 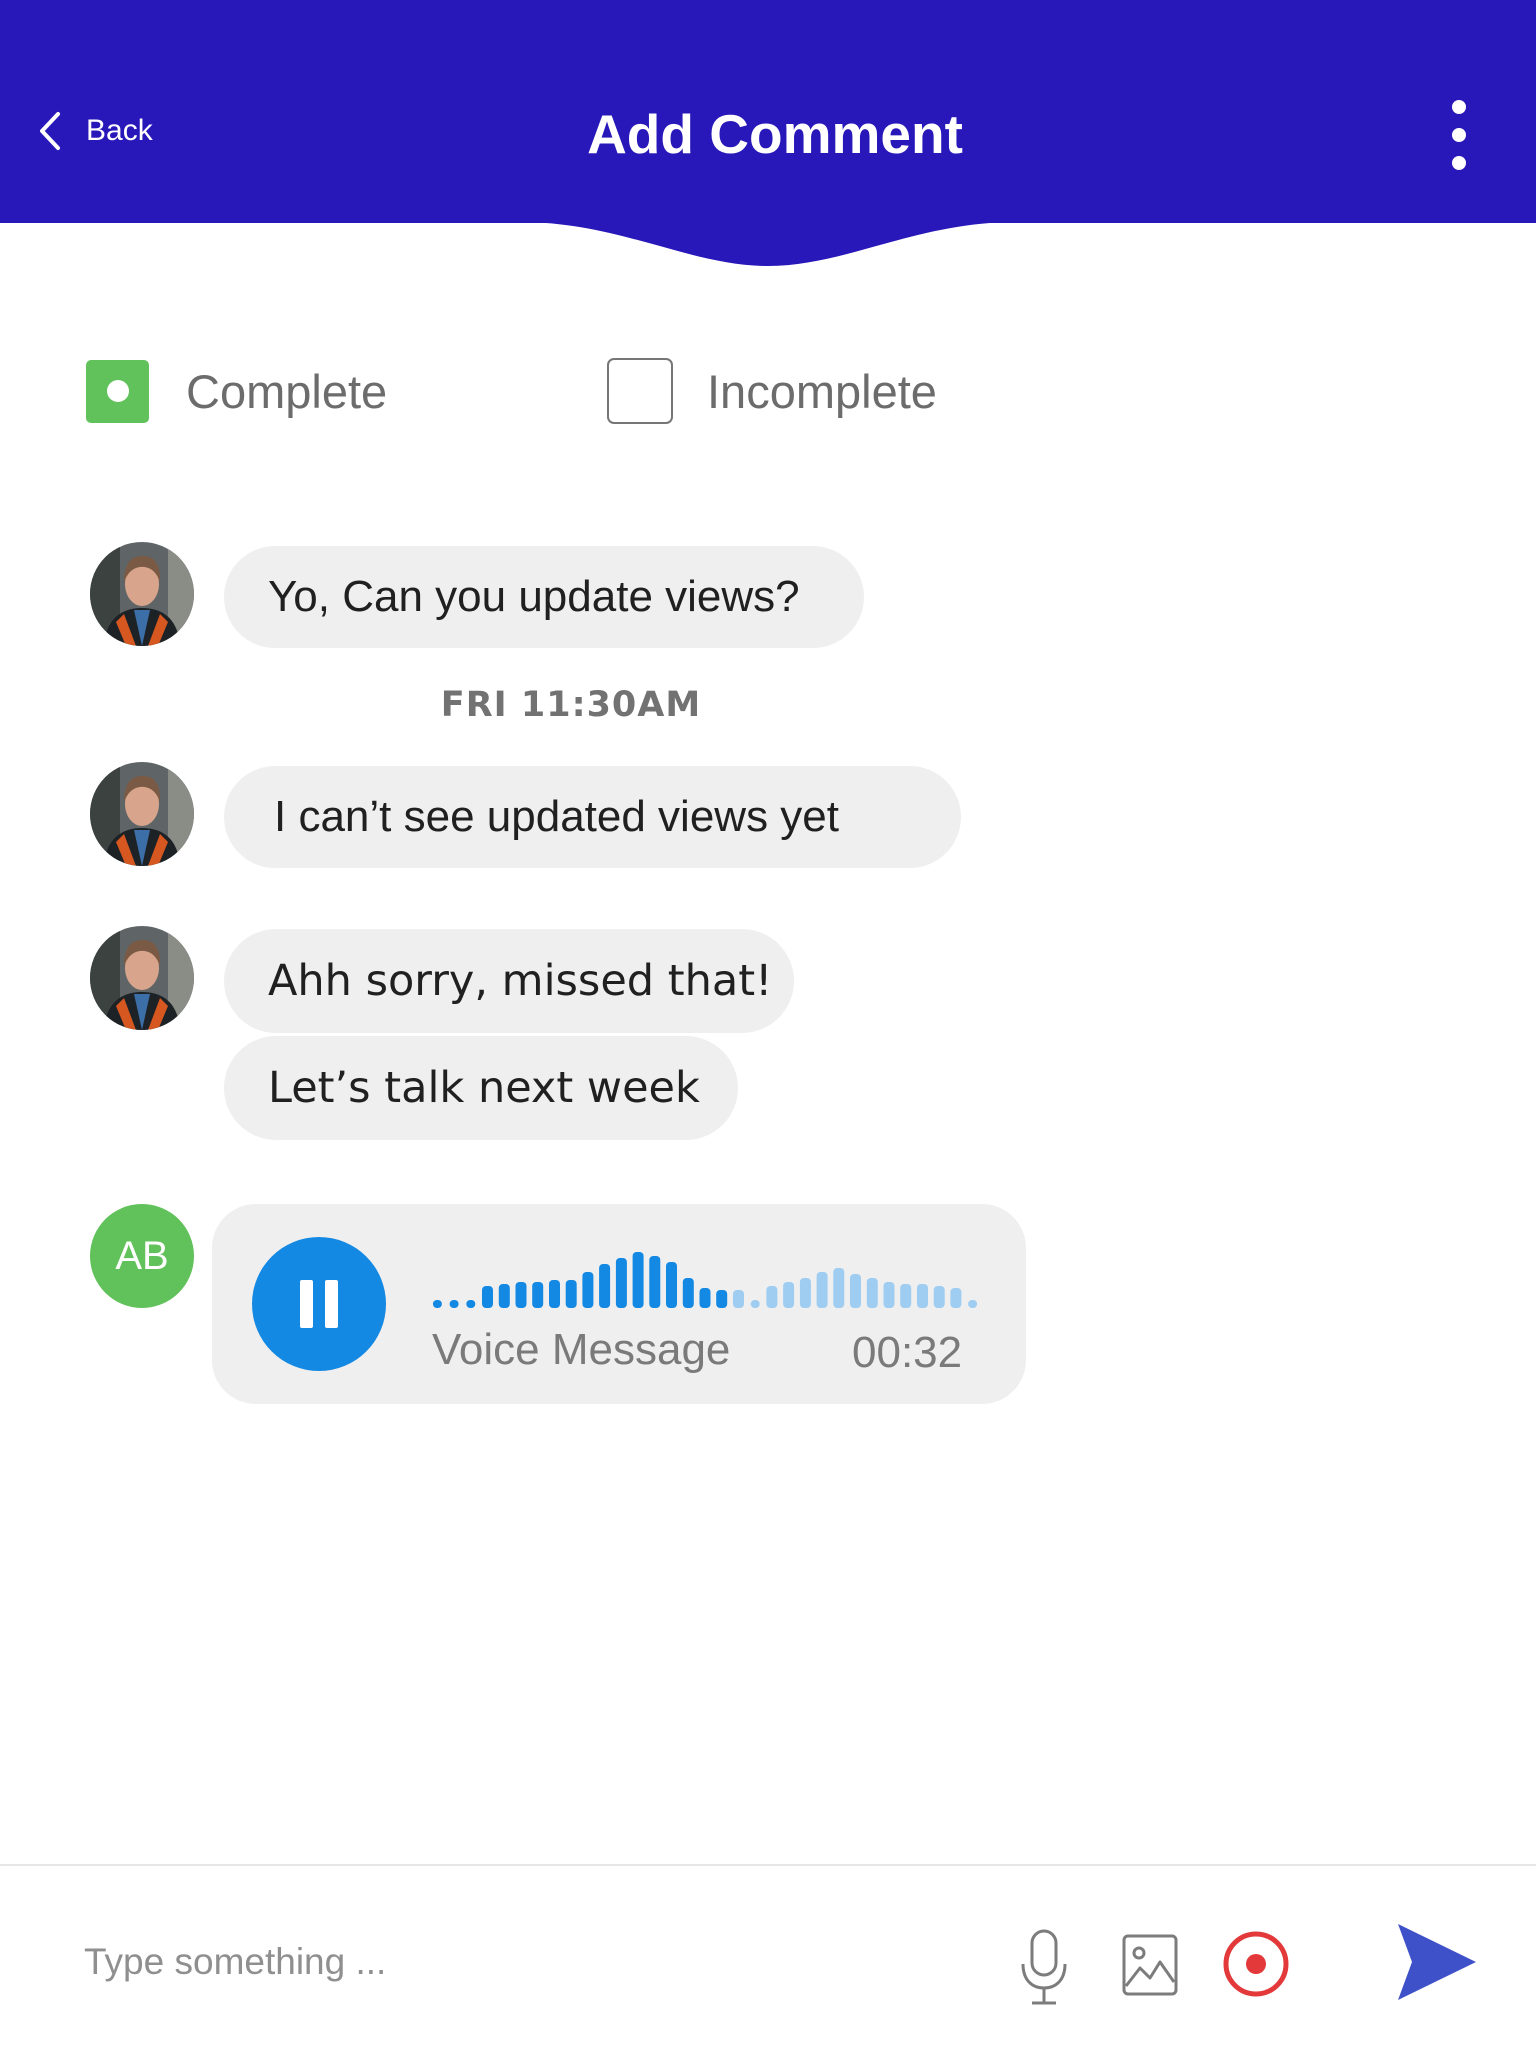 I want to click on record-icon, so click(x=1256, y=1964).